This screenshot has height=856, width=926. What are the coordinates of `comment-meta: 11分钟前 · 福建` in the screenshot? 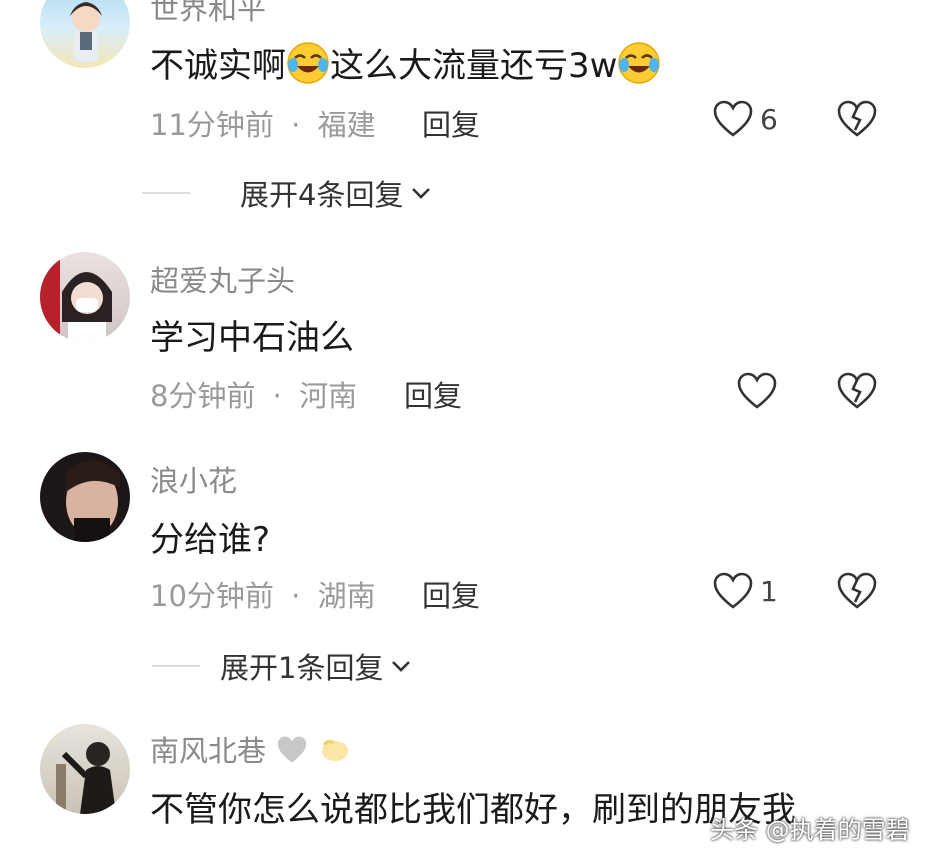 It's located at (263, 123).